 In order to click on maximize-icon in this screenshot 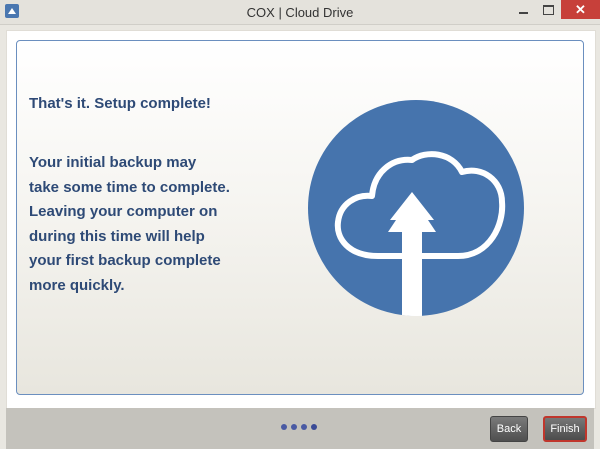, I will do `click(548, 10)`.